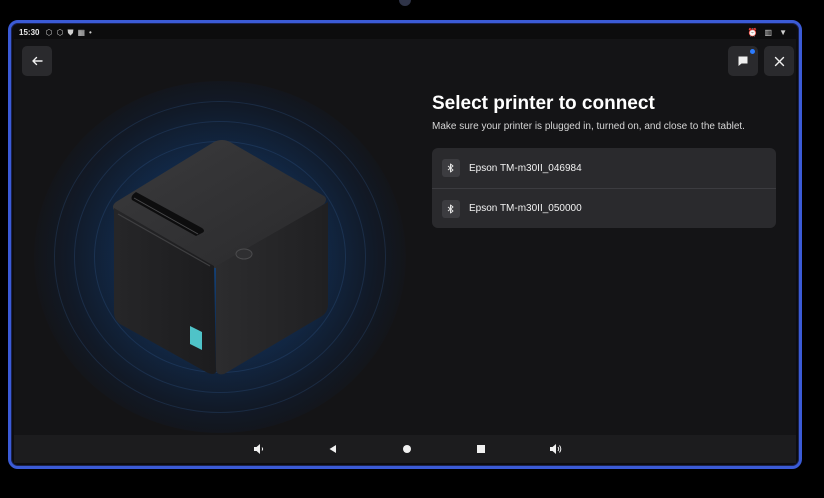  I want to click on notification-dot, so click(752, 51).